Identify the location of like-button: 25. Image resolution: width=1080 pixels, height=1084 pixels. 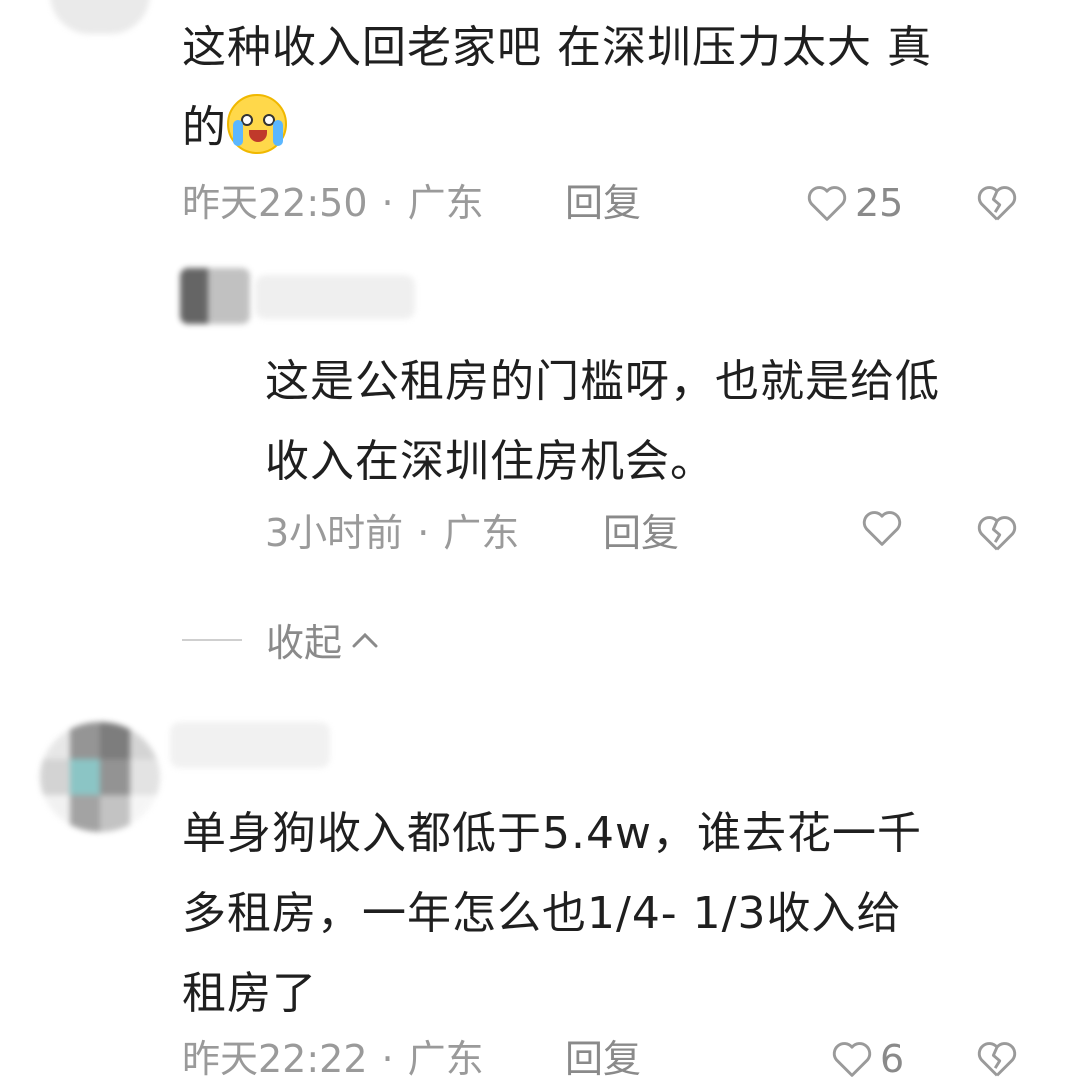
(854, 203).